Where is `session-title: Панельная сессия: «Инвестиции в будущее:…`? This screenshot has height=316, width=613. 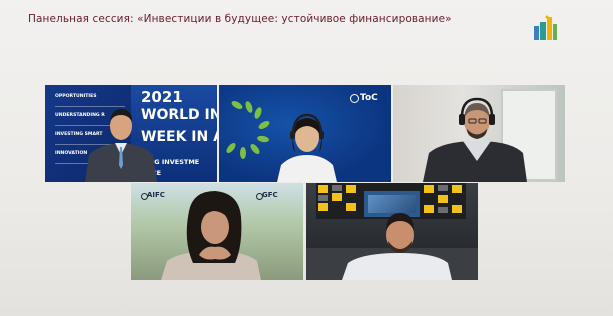 session-title: Панельная сессия: «Инвестиции в будущее:… is located at coordinates (240, 19).